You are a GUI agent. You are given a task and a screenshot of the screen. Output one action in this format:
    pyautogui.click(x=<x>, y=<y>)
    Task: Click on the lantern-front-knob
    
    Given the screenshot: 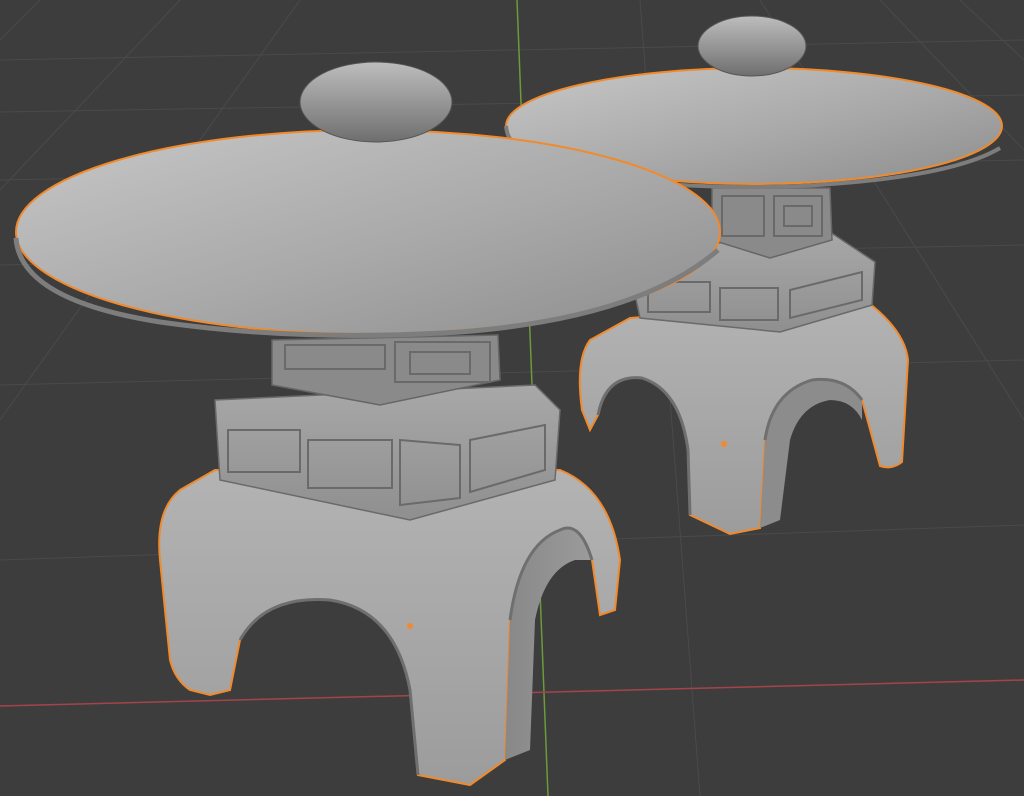 What is the action you would take?
    pyautogui.click(x=376, y=102)
    